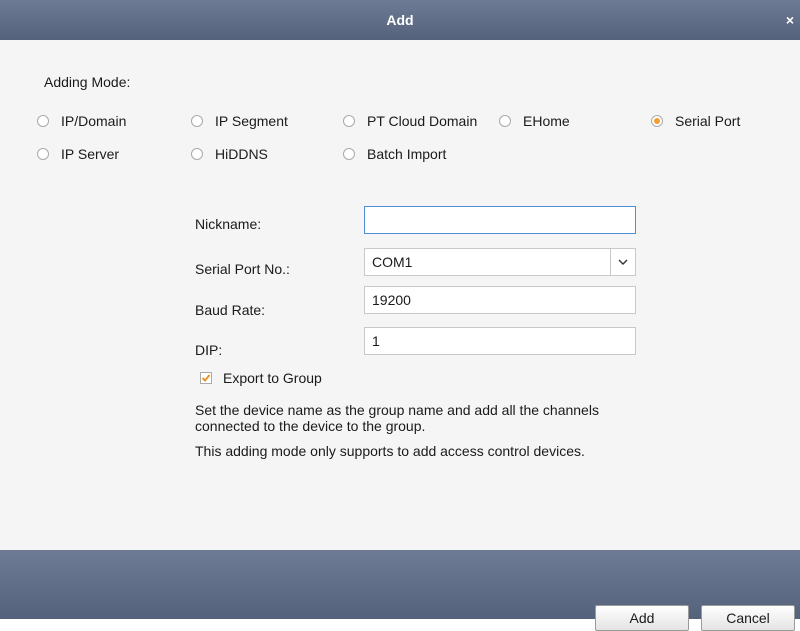 The width and height of the screenshot is (800, 631). What do you see at coordinates (400, 590) in the screenshot?
I see `dialog-footer: Add Cancel` at bounding box center [400, 590].